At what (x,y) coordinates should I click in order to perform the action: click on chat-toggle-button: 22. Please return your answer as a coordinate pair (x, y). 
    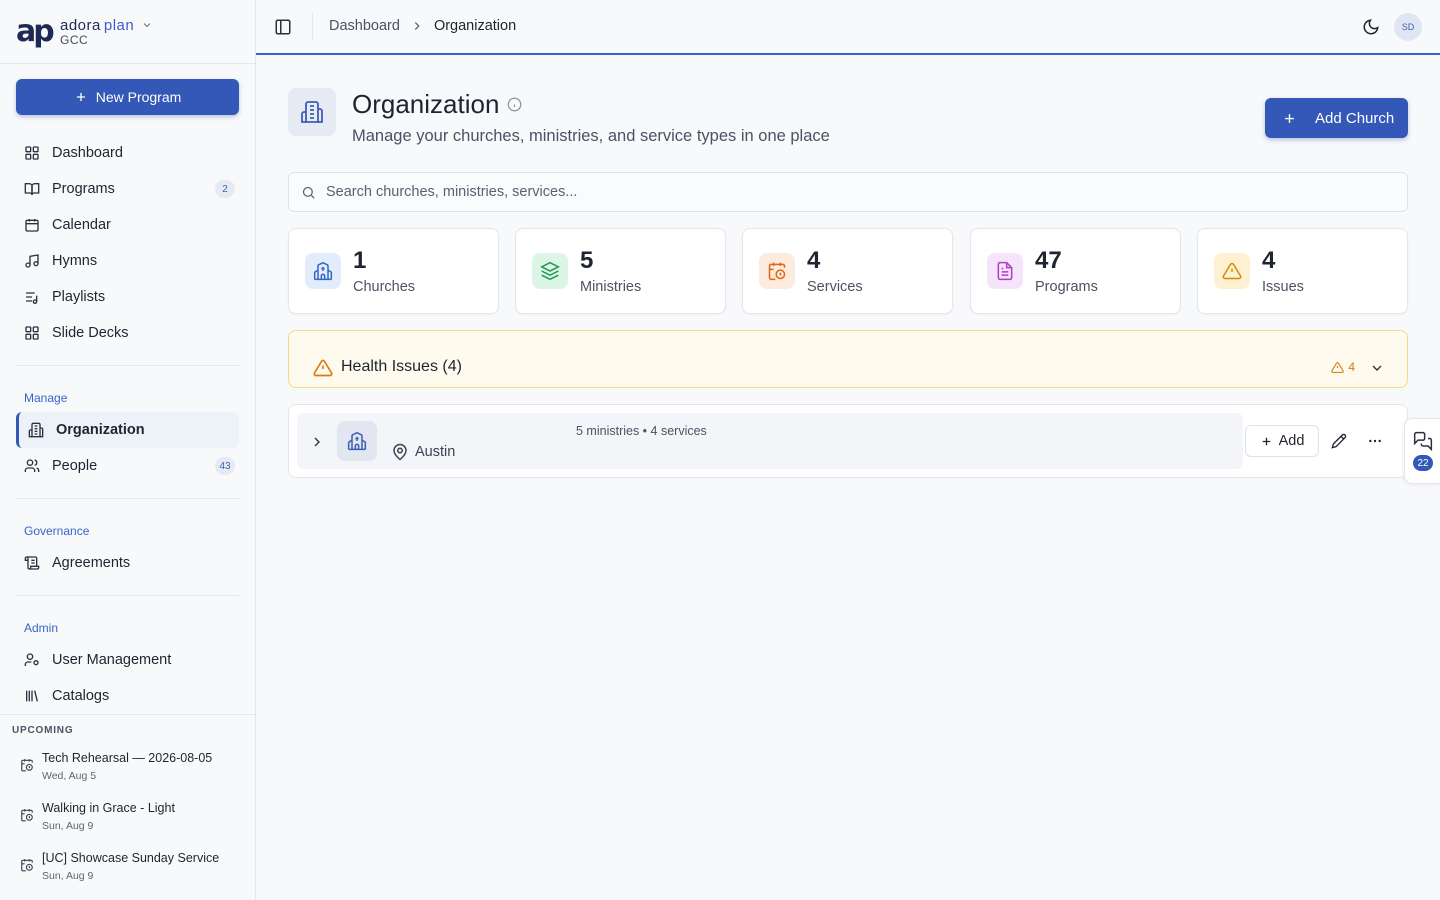
    Looking at the image, I should click on (1422, 451).